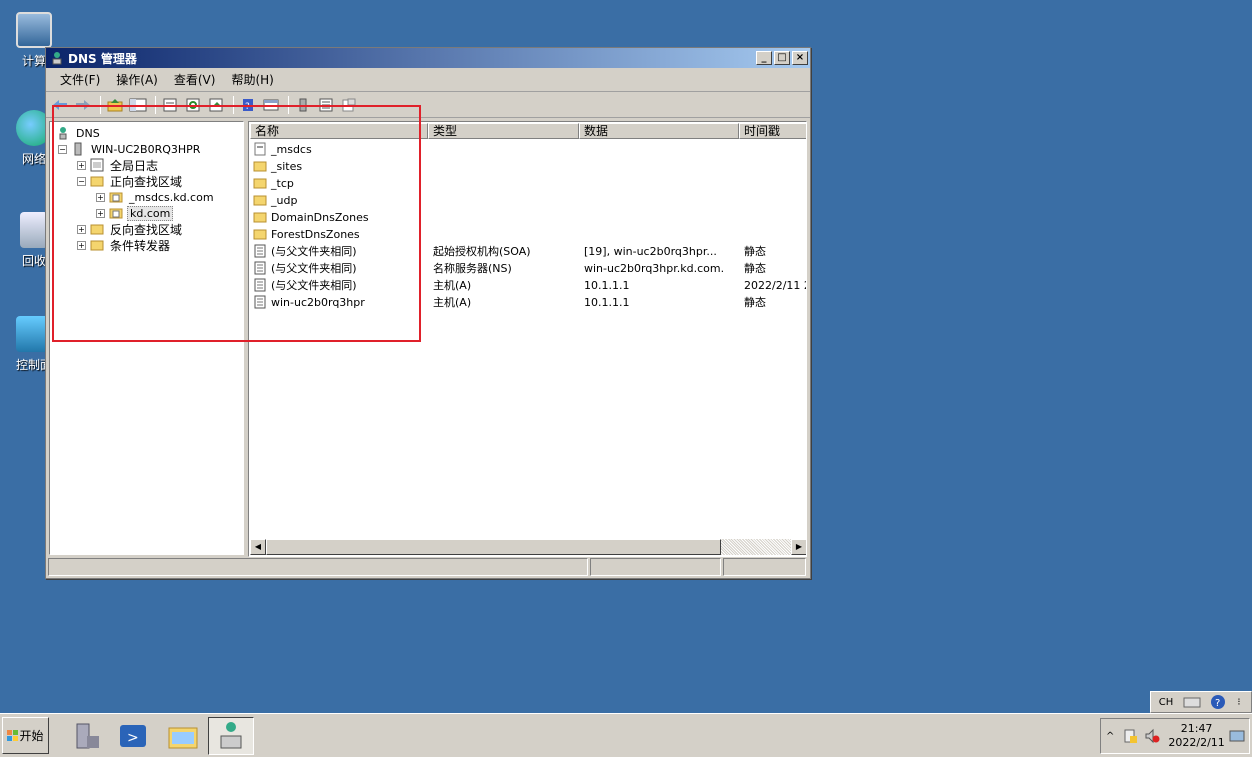  Describe the element at coordinates (115, 105) in the screenshot. I see `up-level-button` at that location.